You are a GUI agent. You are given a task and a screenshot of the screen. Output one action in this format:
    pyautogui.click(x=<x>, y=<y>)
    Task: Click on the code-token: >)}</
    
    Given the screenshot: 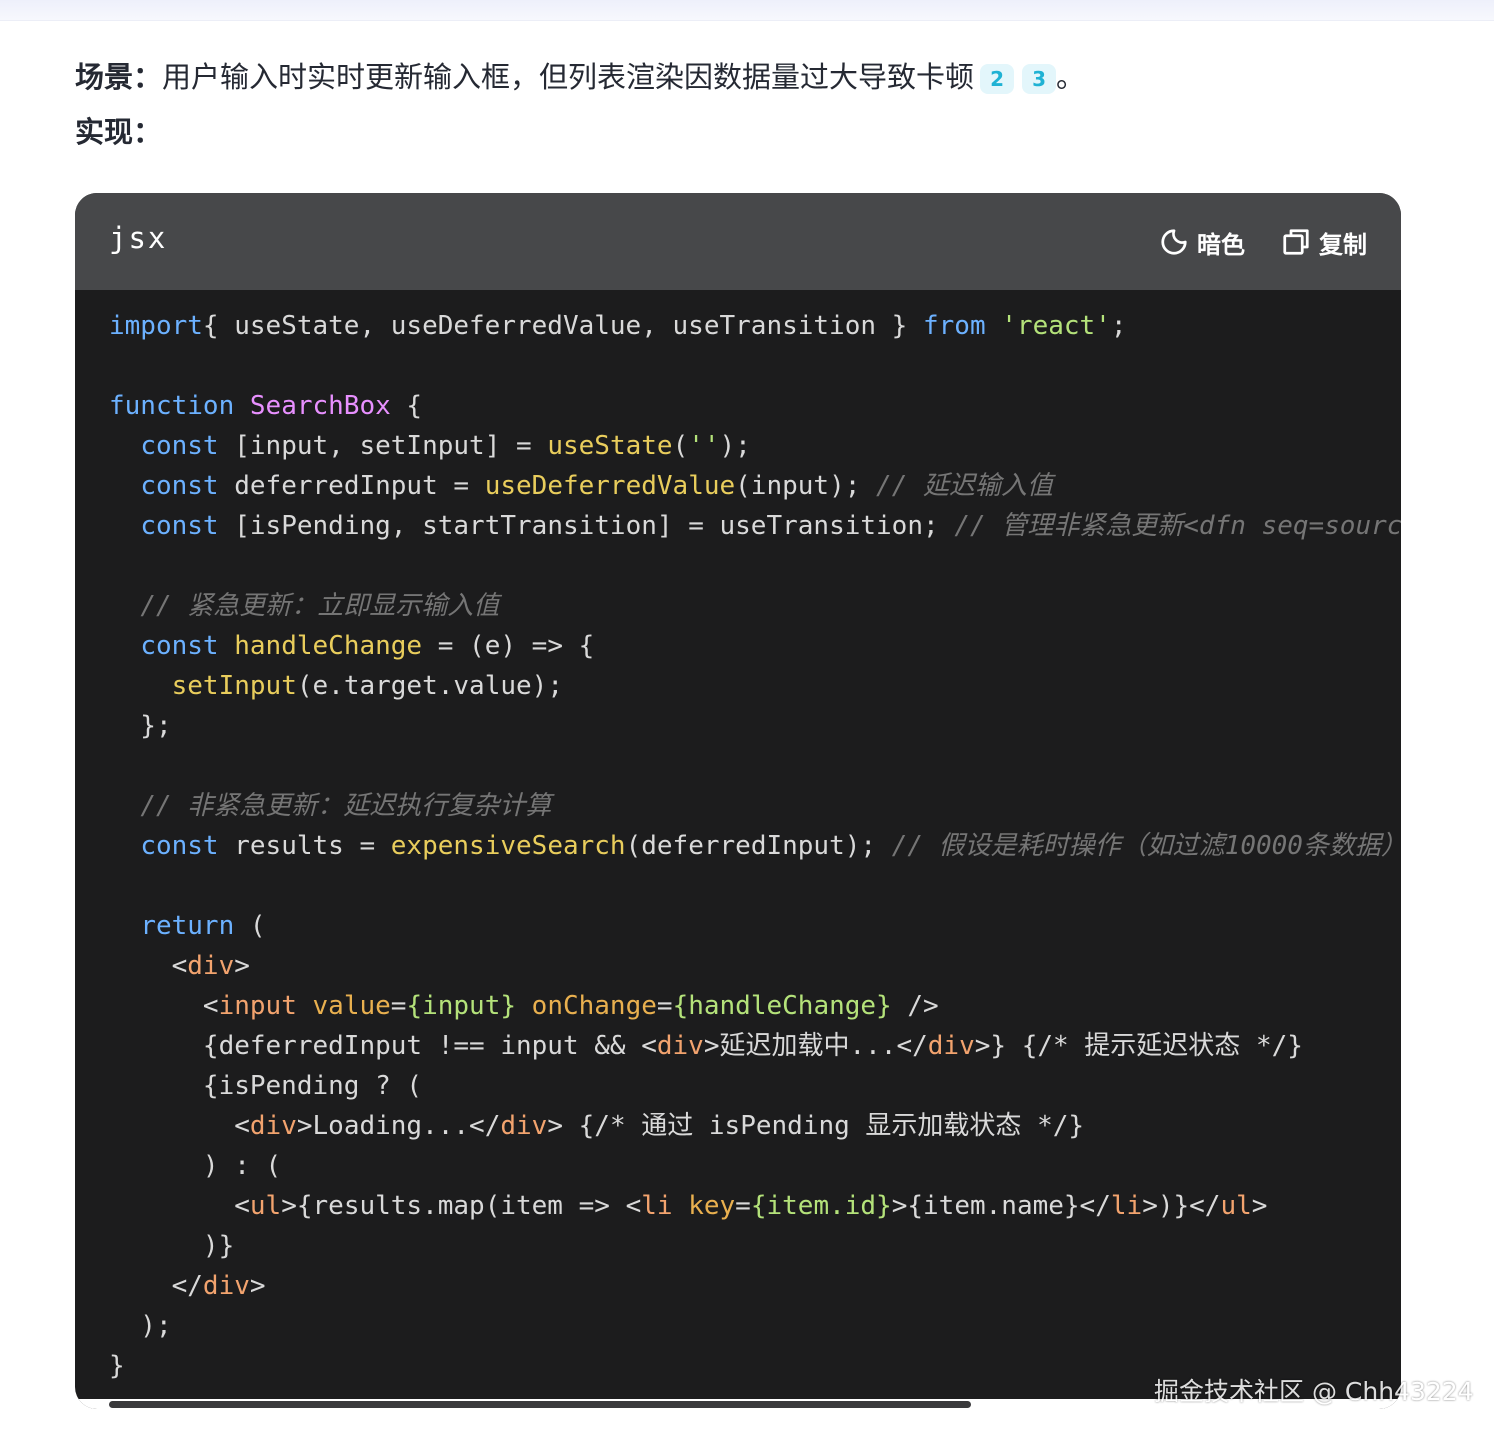 What is the action you would take?
    pyautogui.click(x=1181, y=1206)
    